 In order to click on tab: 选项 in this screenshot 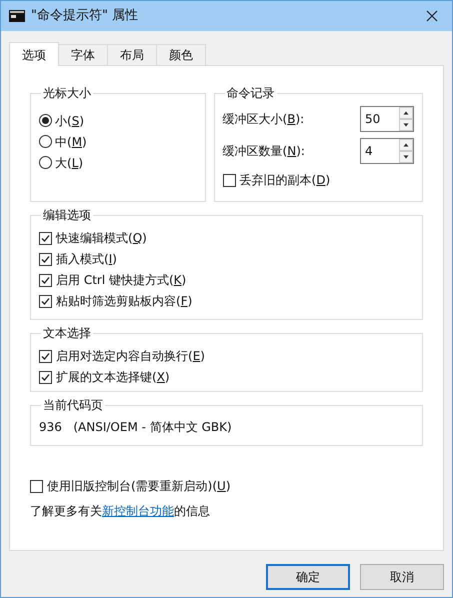, I will do `click(34, 54)`.